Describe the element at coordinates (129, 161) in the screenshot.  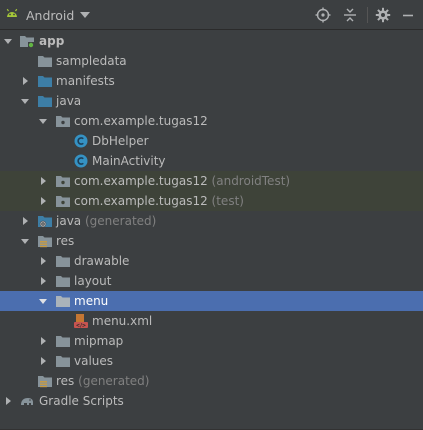
I see `tree-item-label: MainActivity` at that location.